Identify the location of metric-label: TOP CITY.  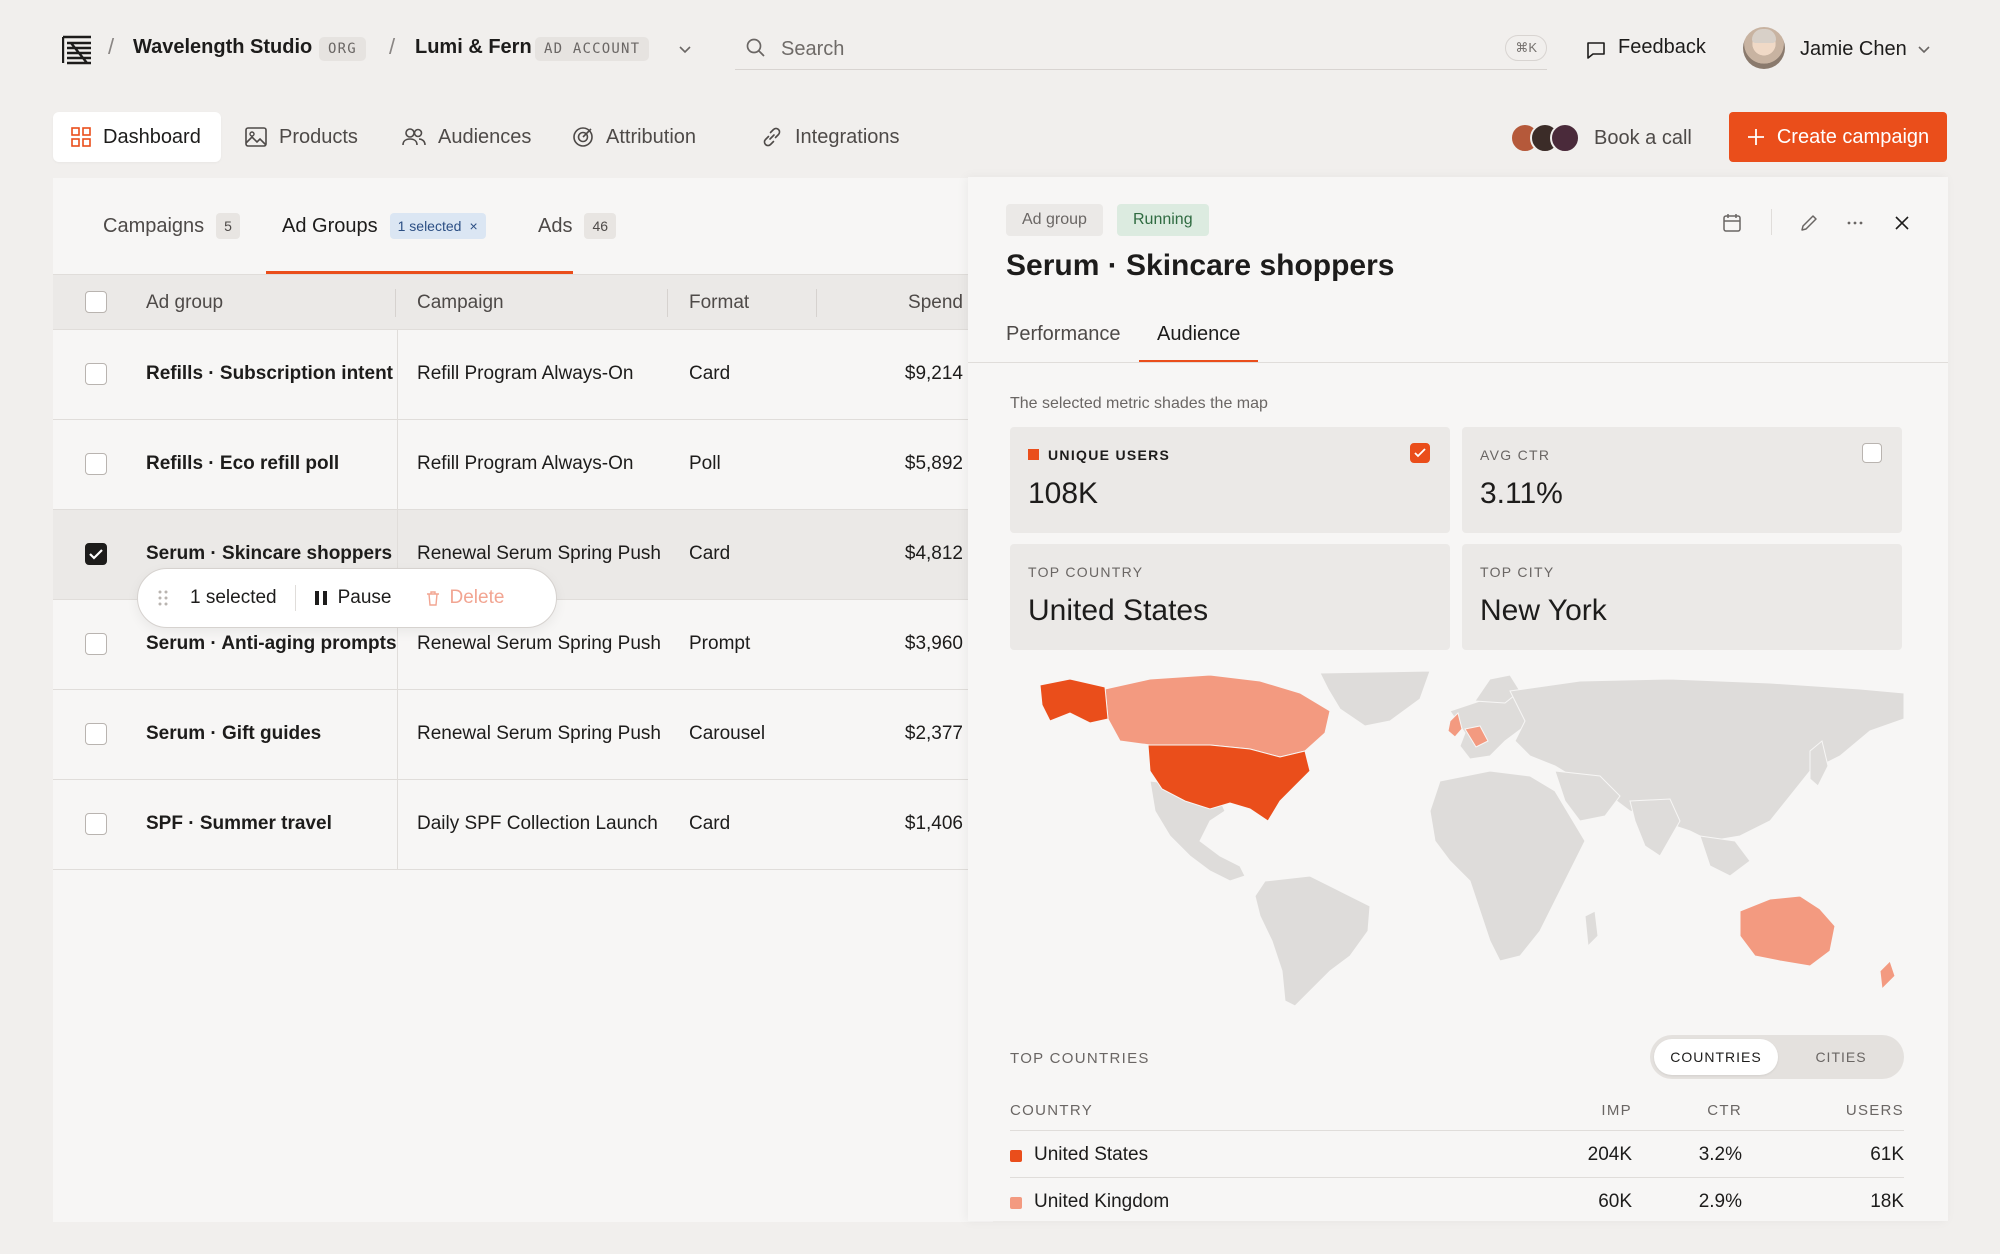
(1517, 572).